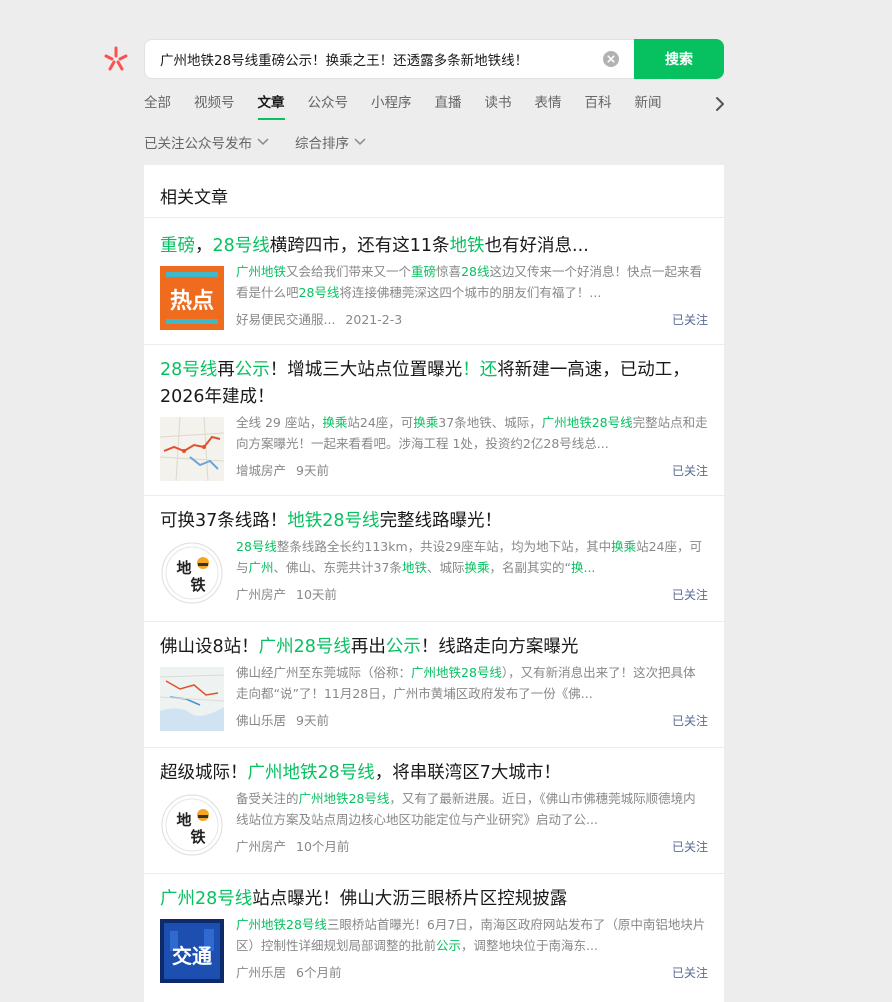  I want to click on text-segment: 超级城际！, so click(204, 773).